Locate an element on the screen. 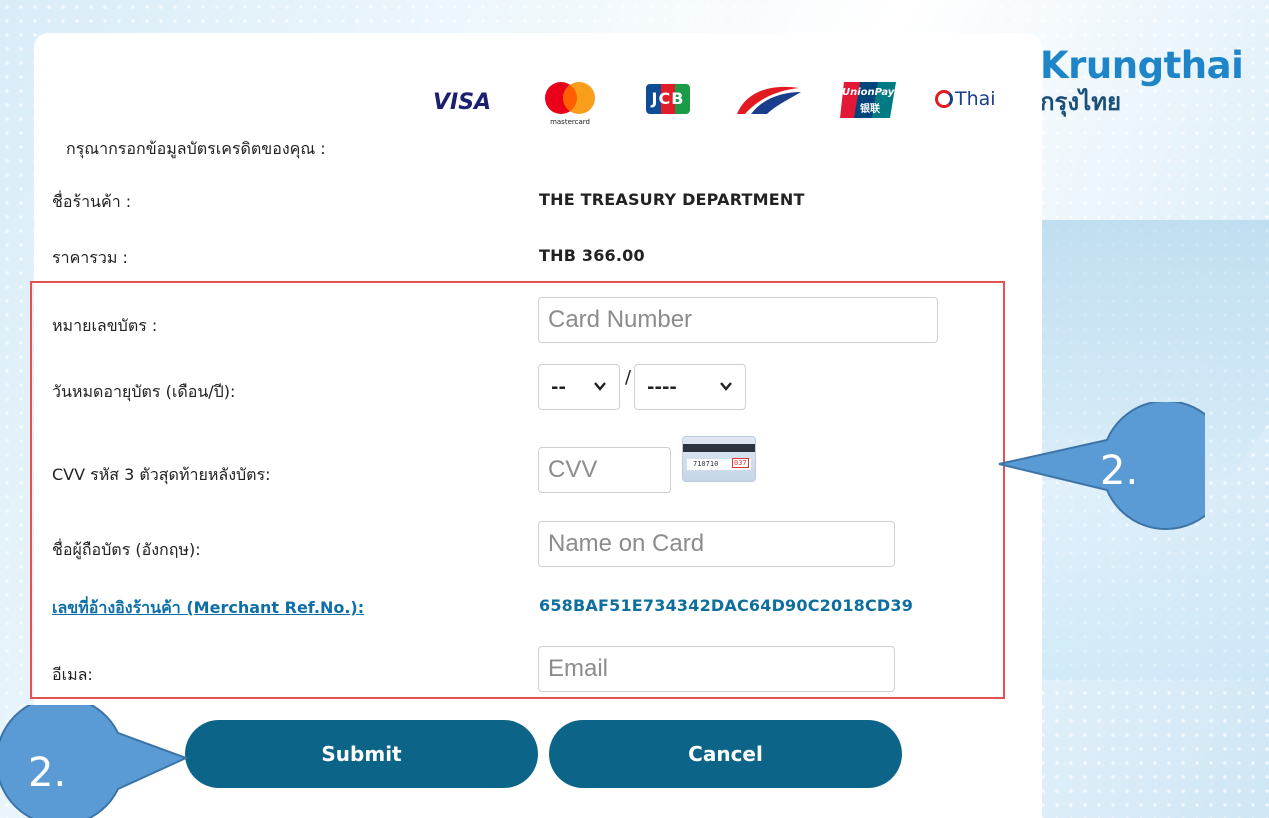 The width and height of the screenshot is (1269, 818). thai-logo: Thai is located at coordinates (965, 99).